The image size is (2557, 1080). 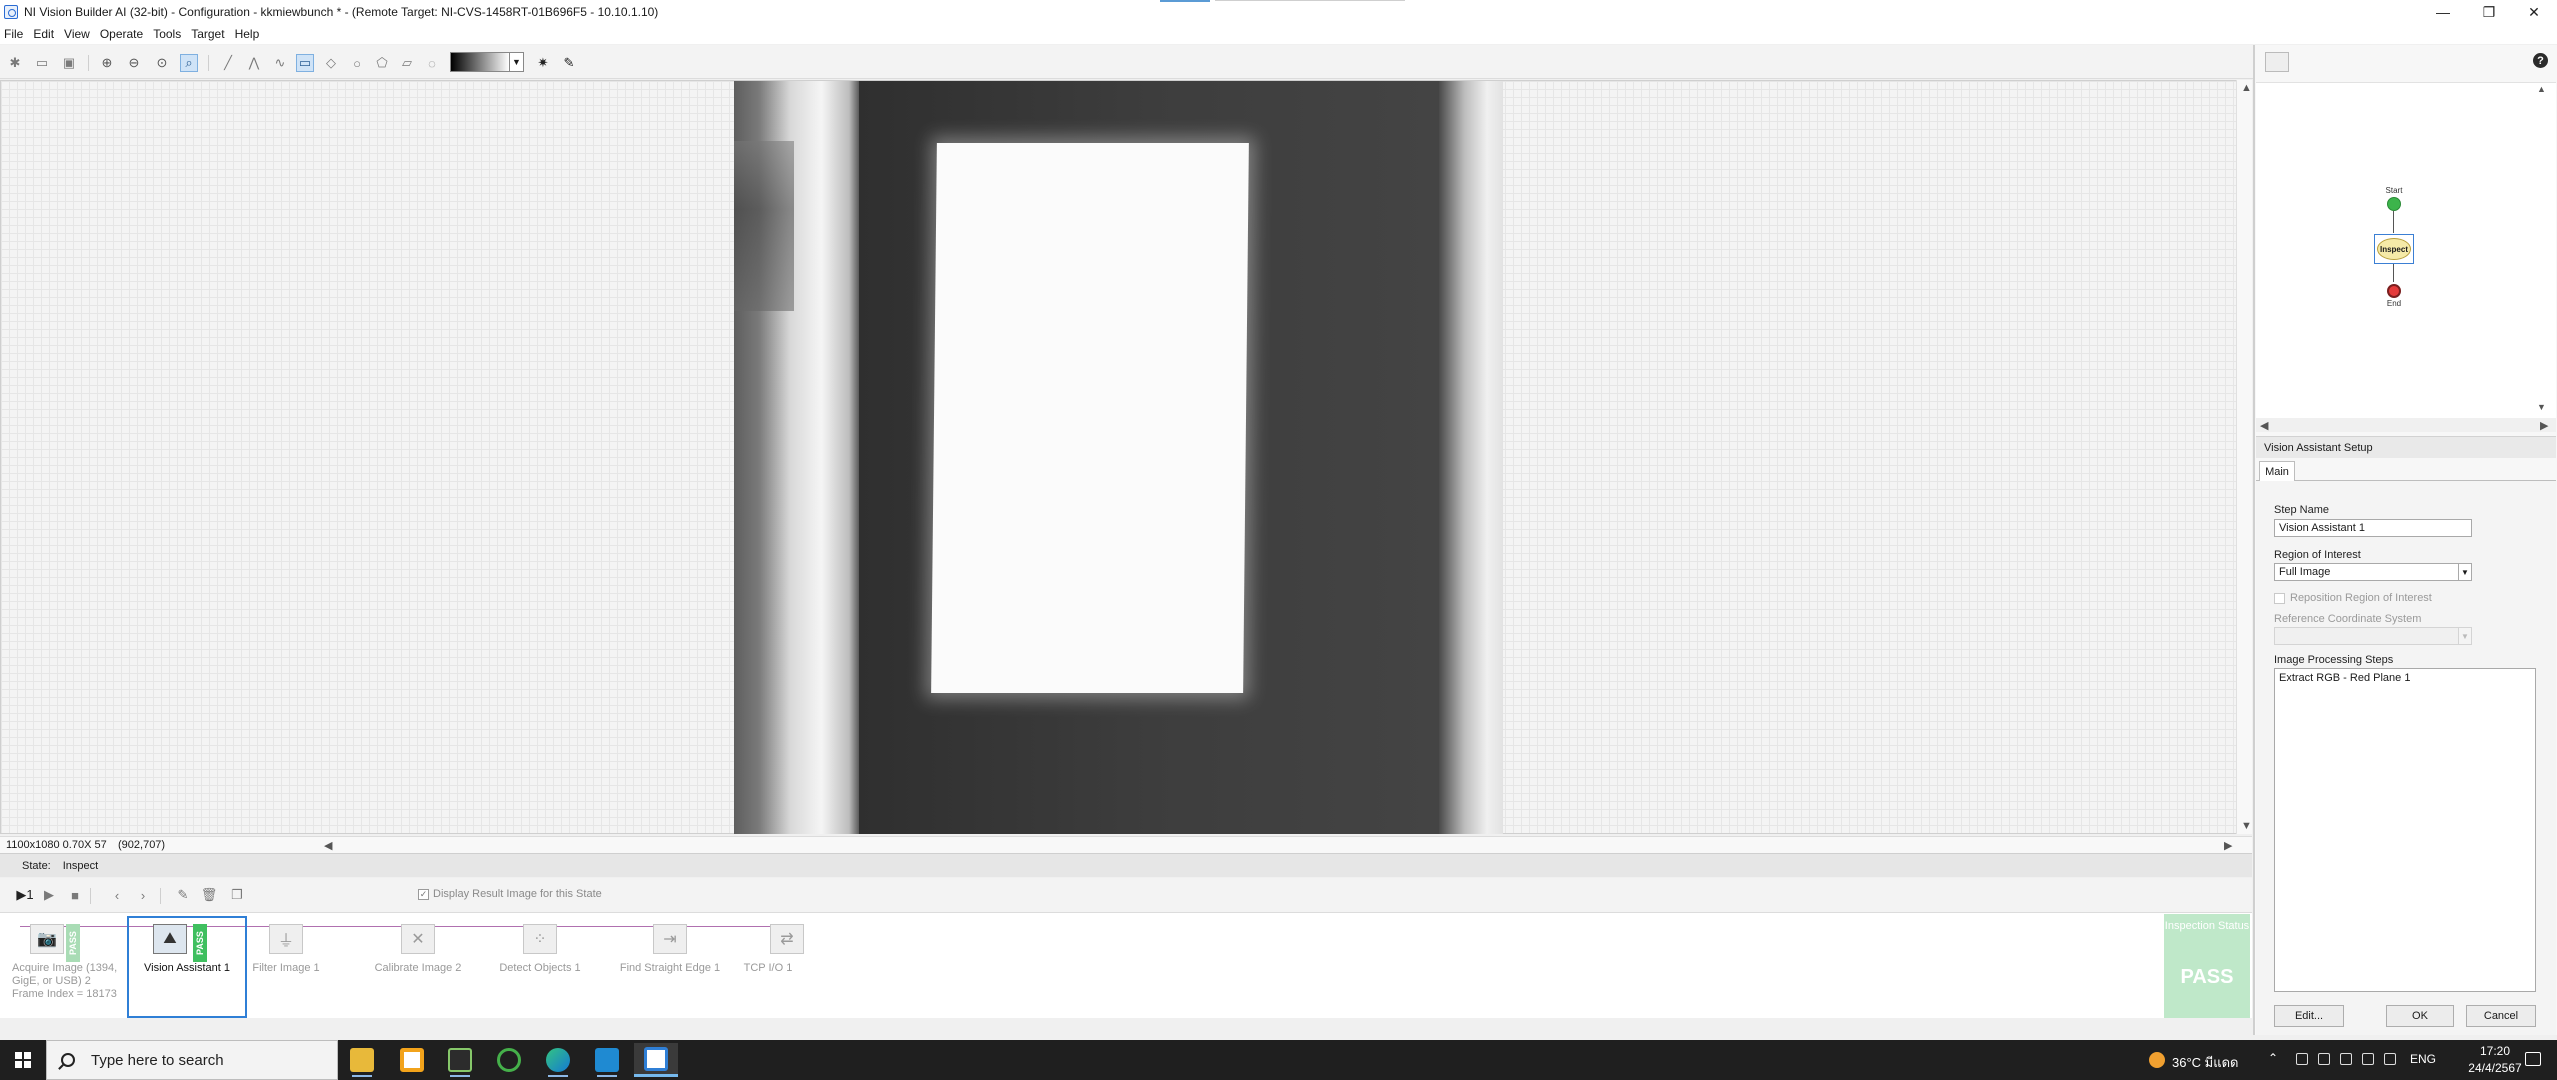 I want to click on zoom-tool-icon: ⌕, so click(x=189, y=63).